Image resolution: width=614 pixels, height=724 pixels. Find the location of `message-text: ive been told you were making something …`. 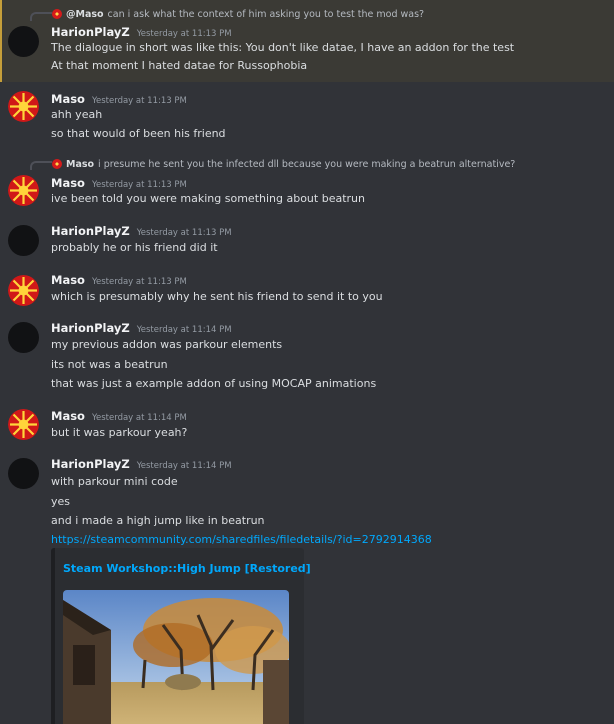

message-text: ive been told you were making something … is located at coordinates (208, 198).